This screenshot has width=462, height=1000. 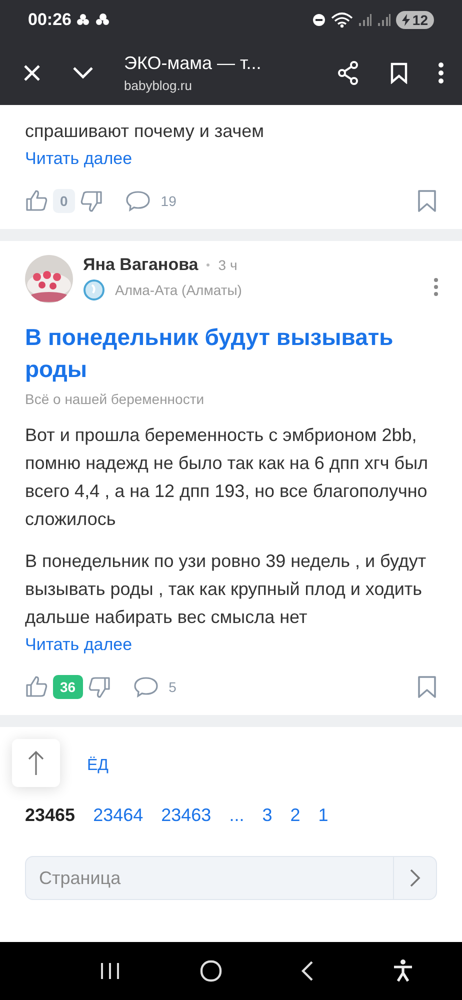 I want to click on share-icon, so click(x=348, y=72).